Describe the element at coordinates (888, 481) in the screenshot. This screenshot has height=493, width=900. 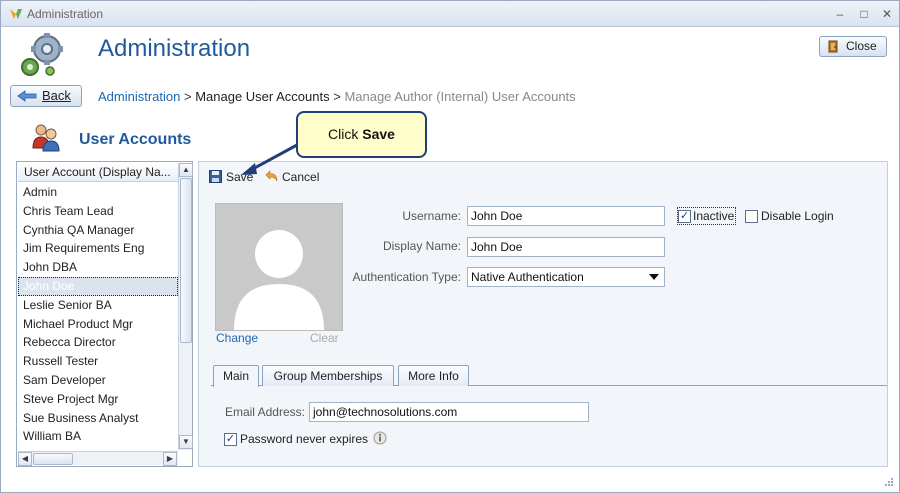
I see `resize-grip-icon` at that location.